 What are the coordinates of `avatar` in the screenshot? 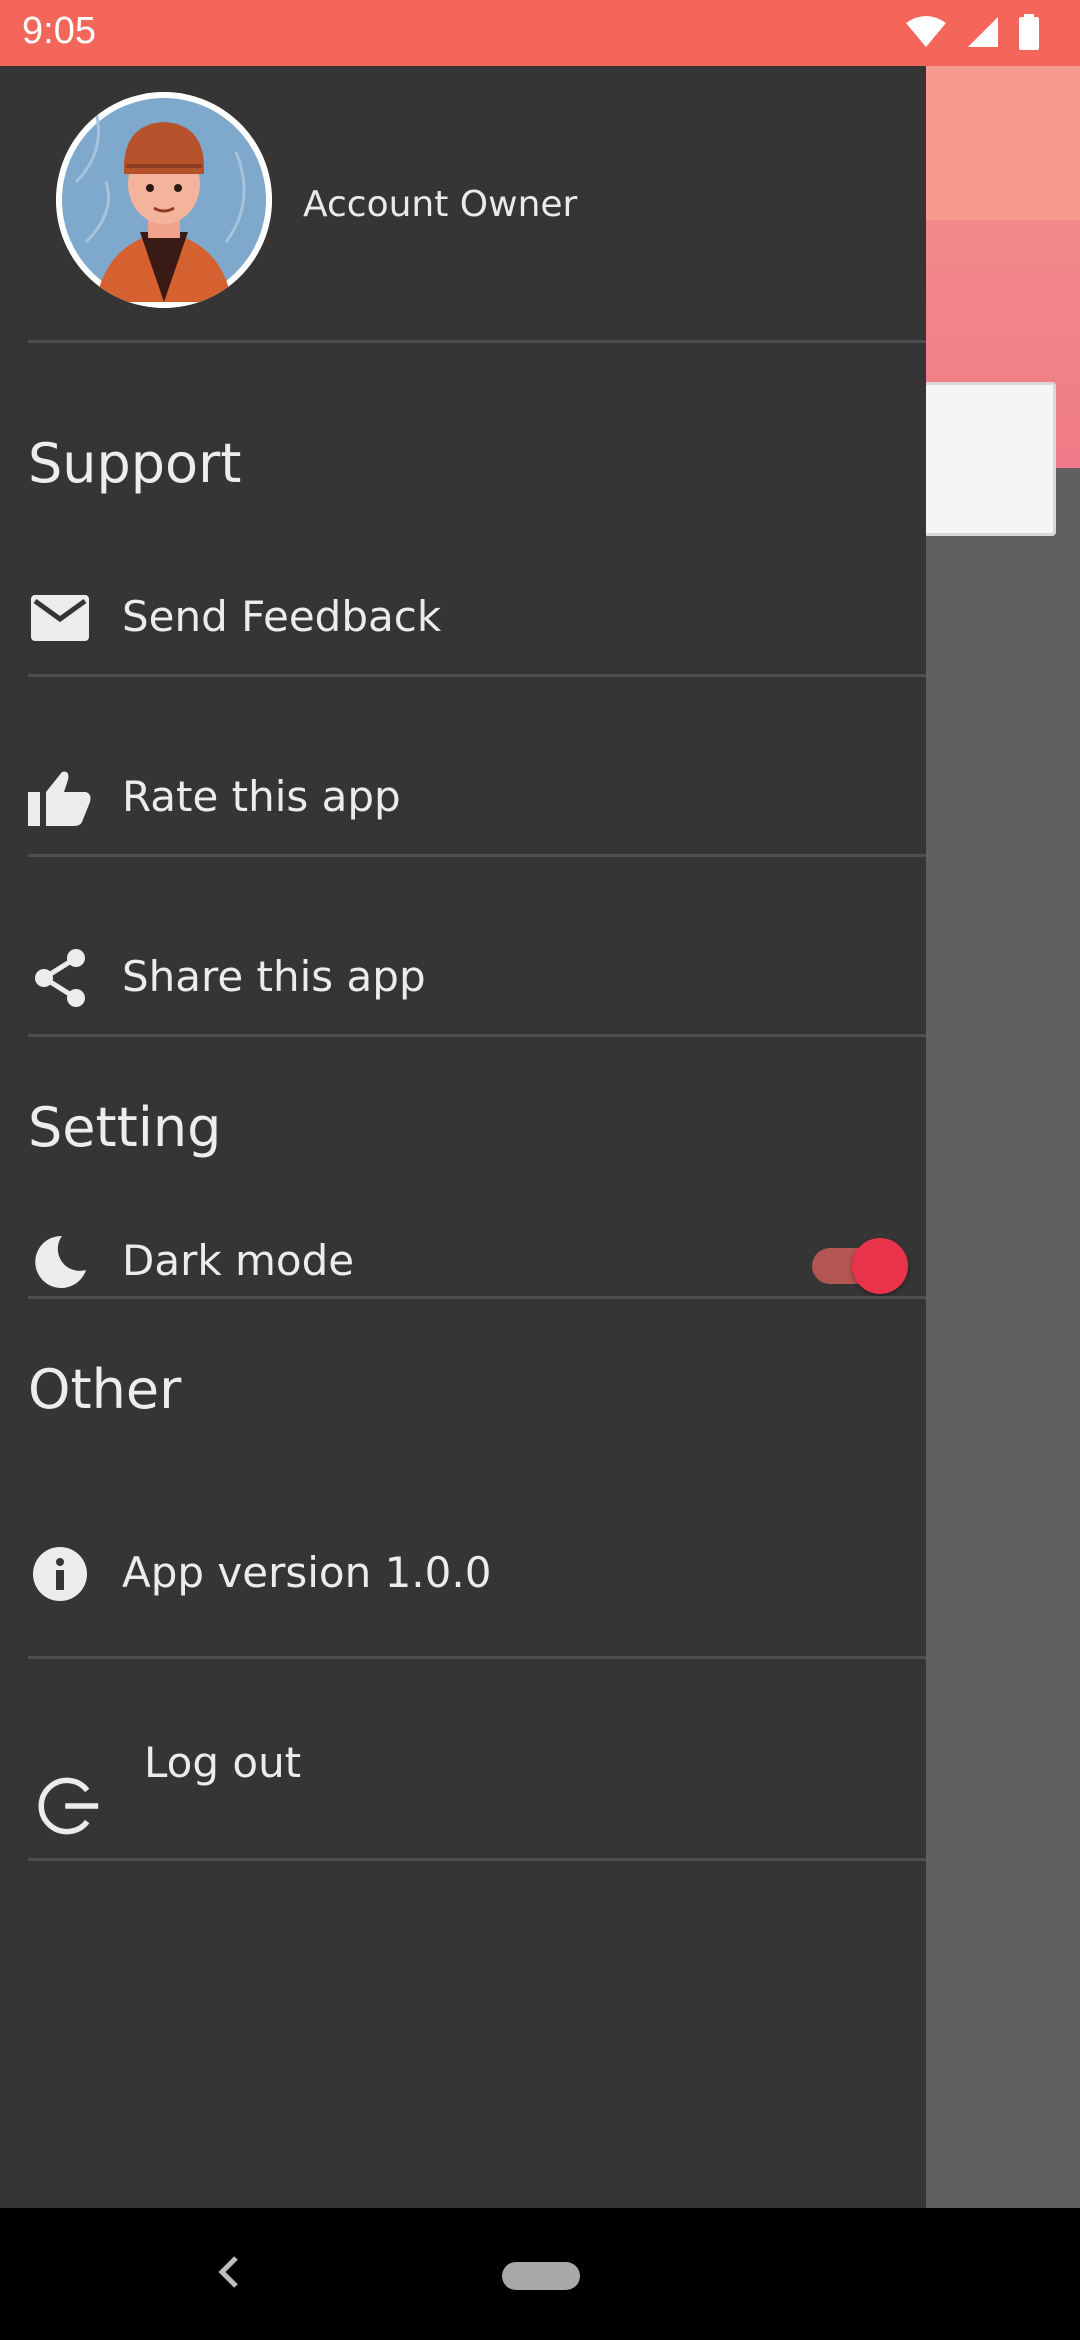 It's located at (164, 200).